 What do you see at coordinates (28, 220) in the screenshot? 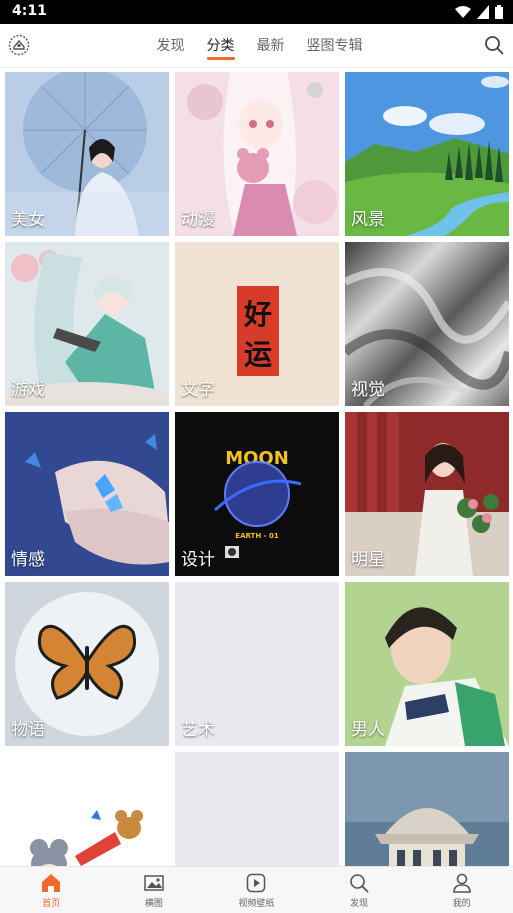
I see `category-label: 美女` at bounding box center [28, 220].